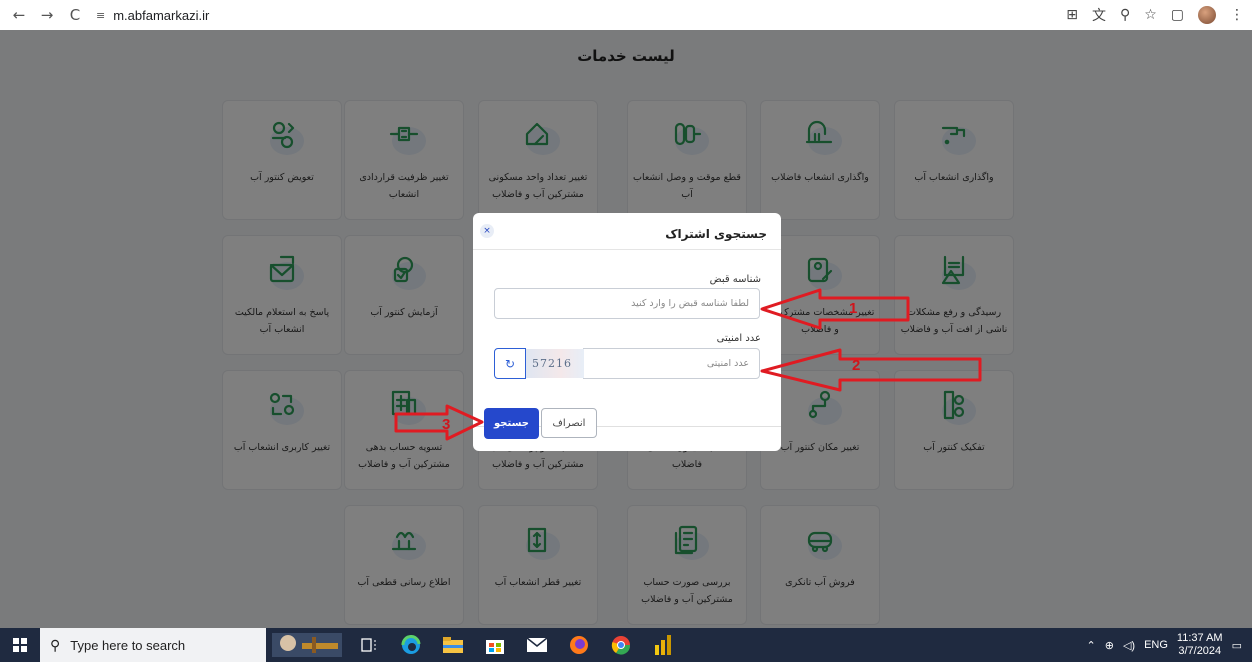 Image resolution: width=1252 pixels, height=662 pixels. Describe the element at coordinates (1169, 645) in the screenshot. I see `system-tray: ⌃ ⊕ ◁) ENG 11:37 AM 3/7/2024 ▭` at that location.